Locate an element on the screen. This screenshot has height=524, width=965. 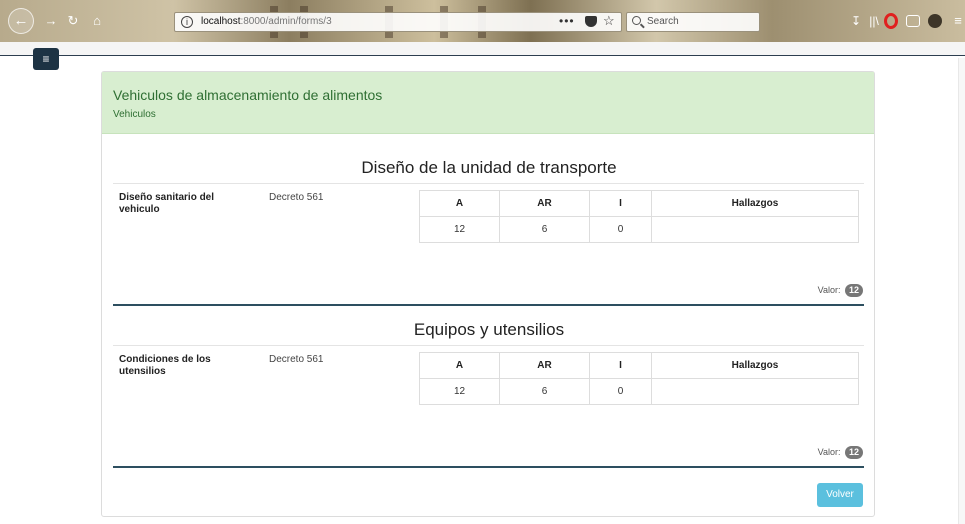
info-icon: i is located at coordinates (187, 22).